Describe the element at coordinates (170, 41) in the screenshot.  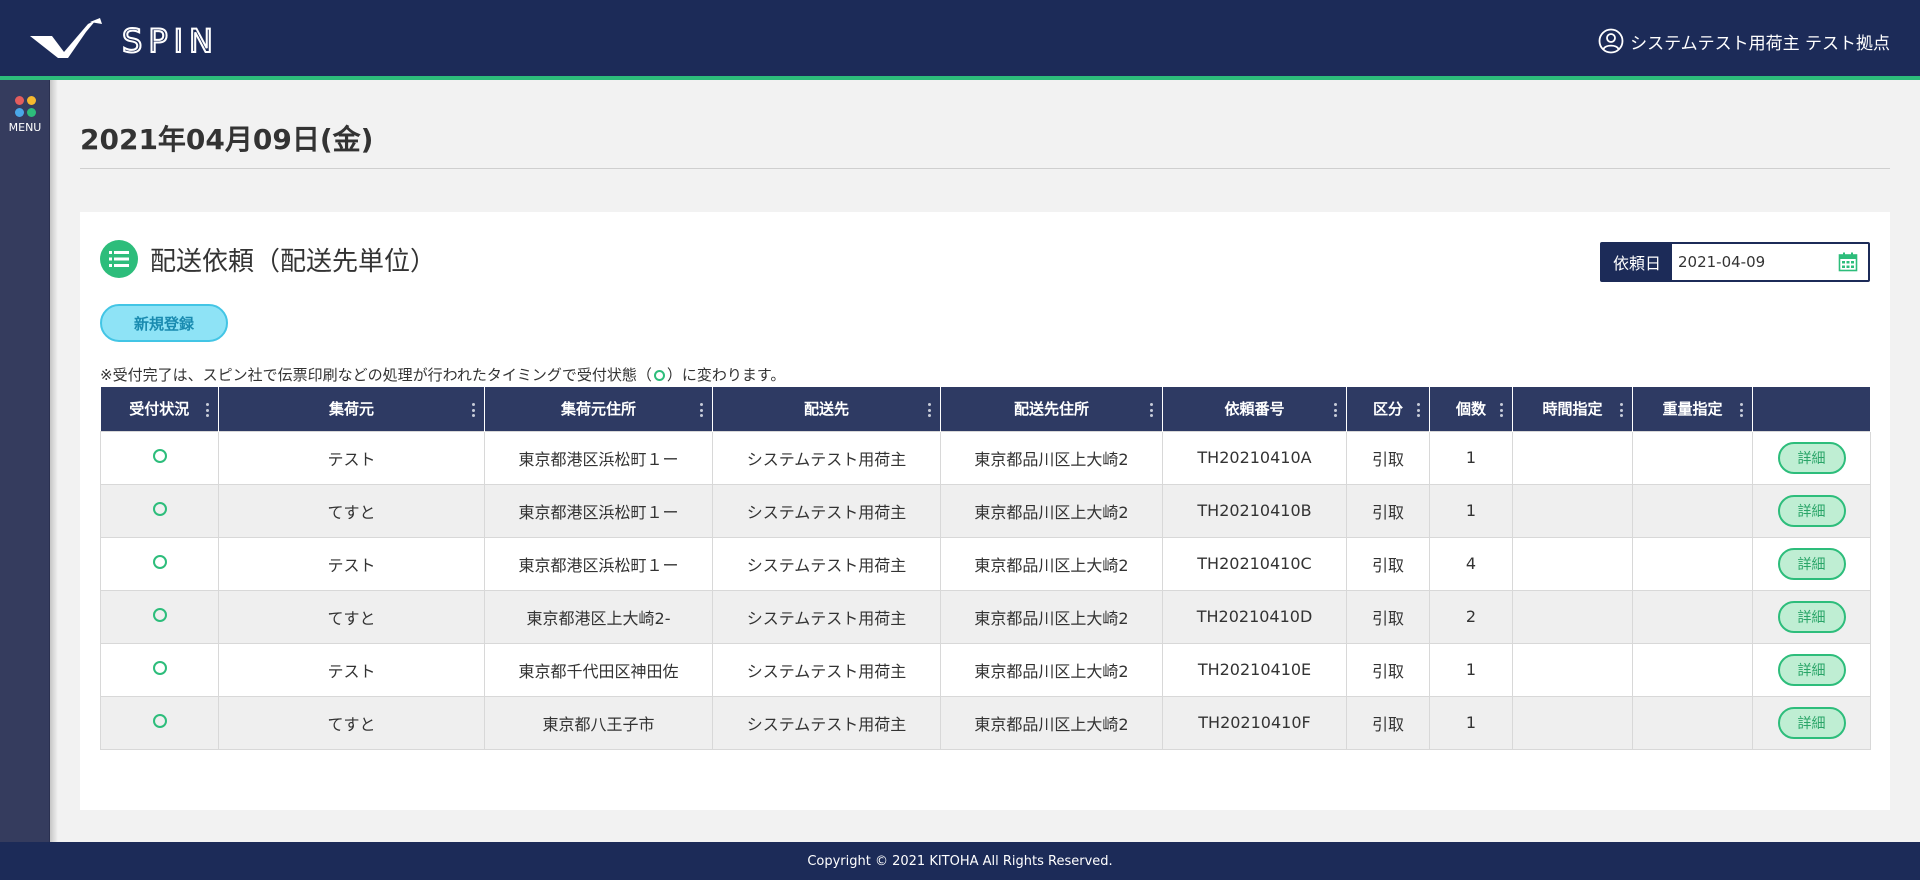
I see `logo-text: SPIN` at that location.